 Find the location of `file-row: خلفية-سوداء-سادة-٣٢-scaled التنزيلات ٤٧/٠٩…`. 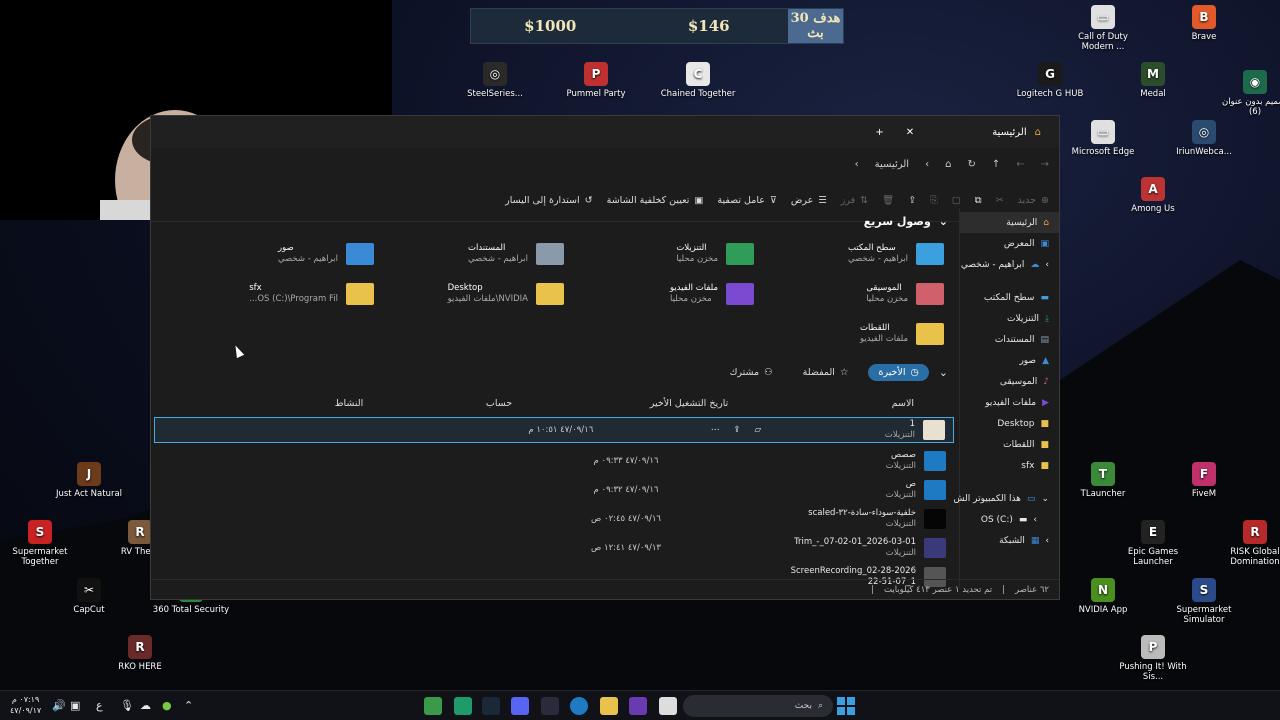

file-row: خلفية-سوداء-سادة-٣٢-scaled التنزيلات ٤٧/٠٩… is located at coordinates (554, 518).